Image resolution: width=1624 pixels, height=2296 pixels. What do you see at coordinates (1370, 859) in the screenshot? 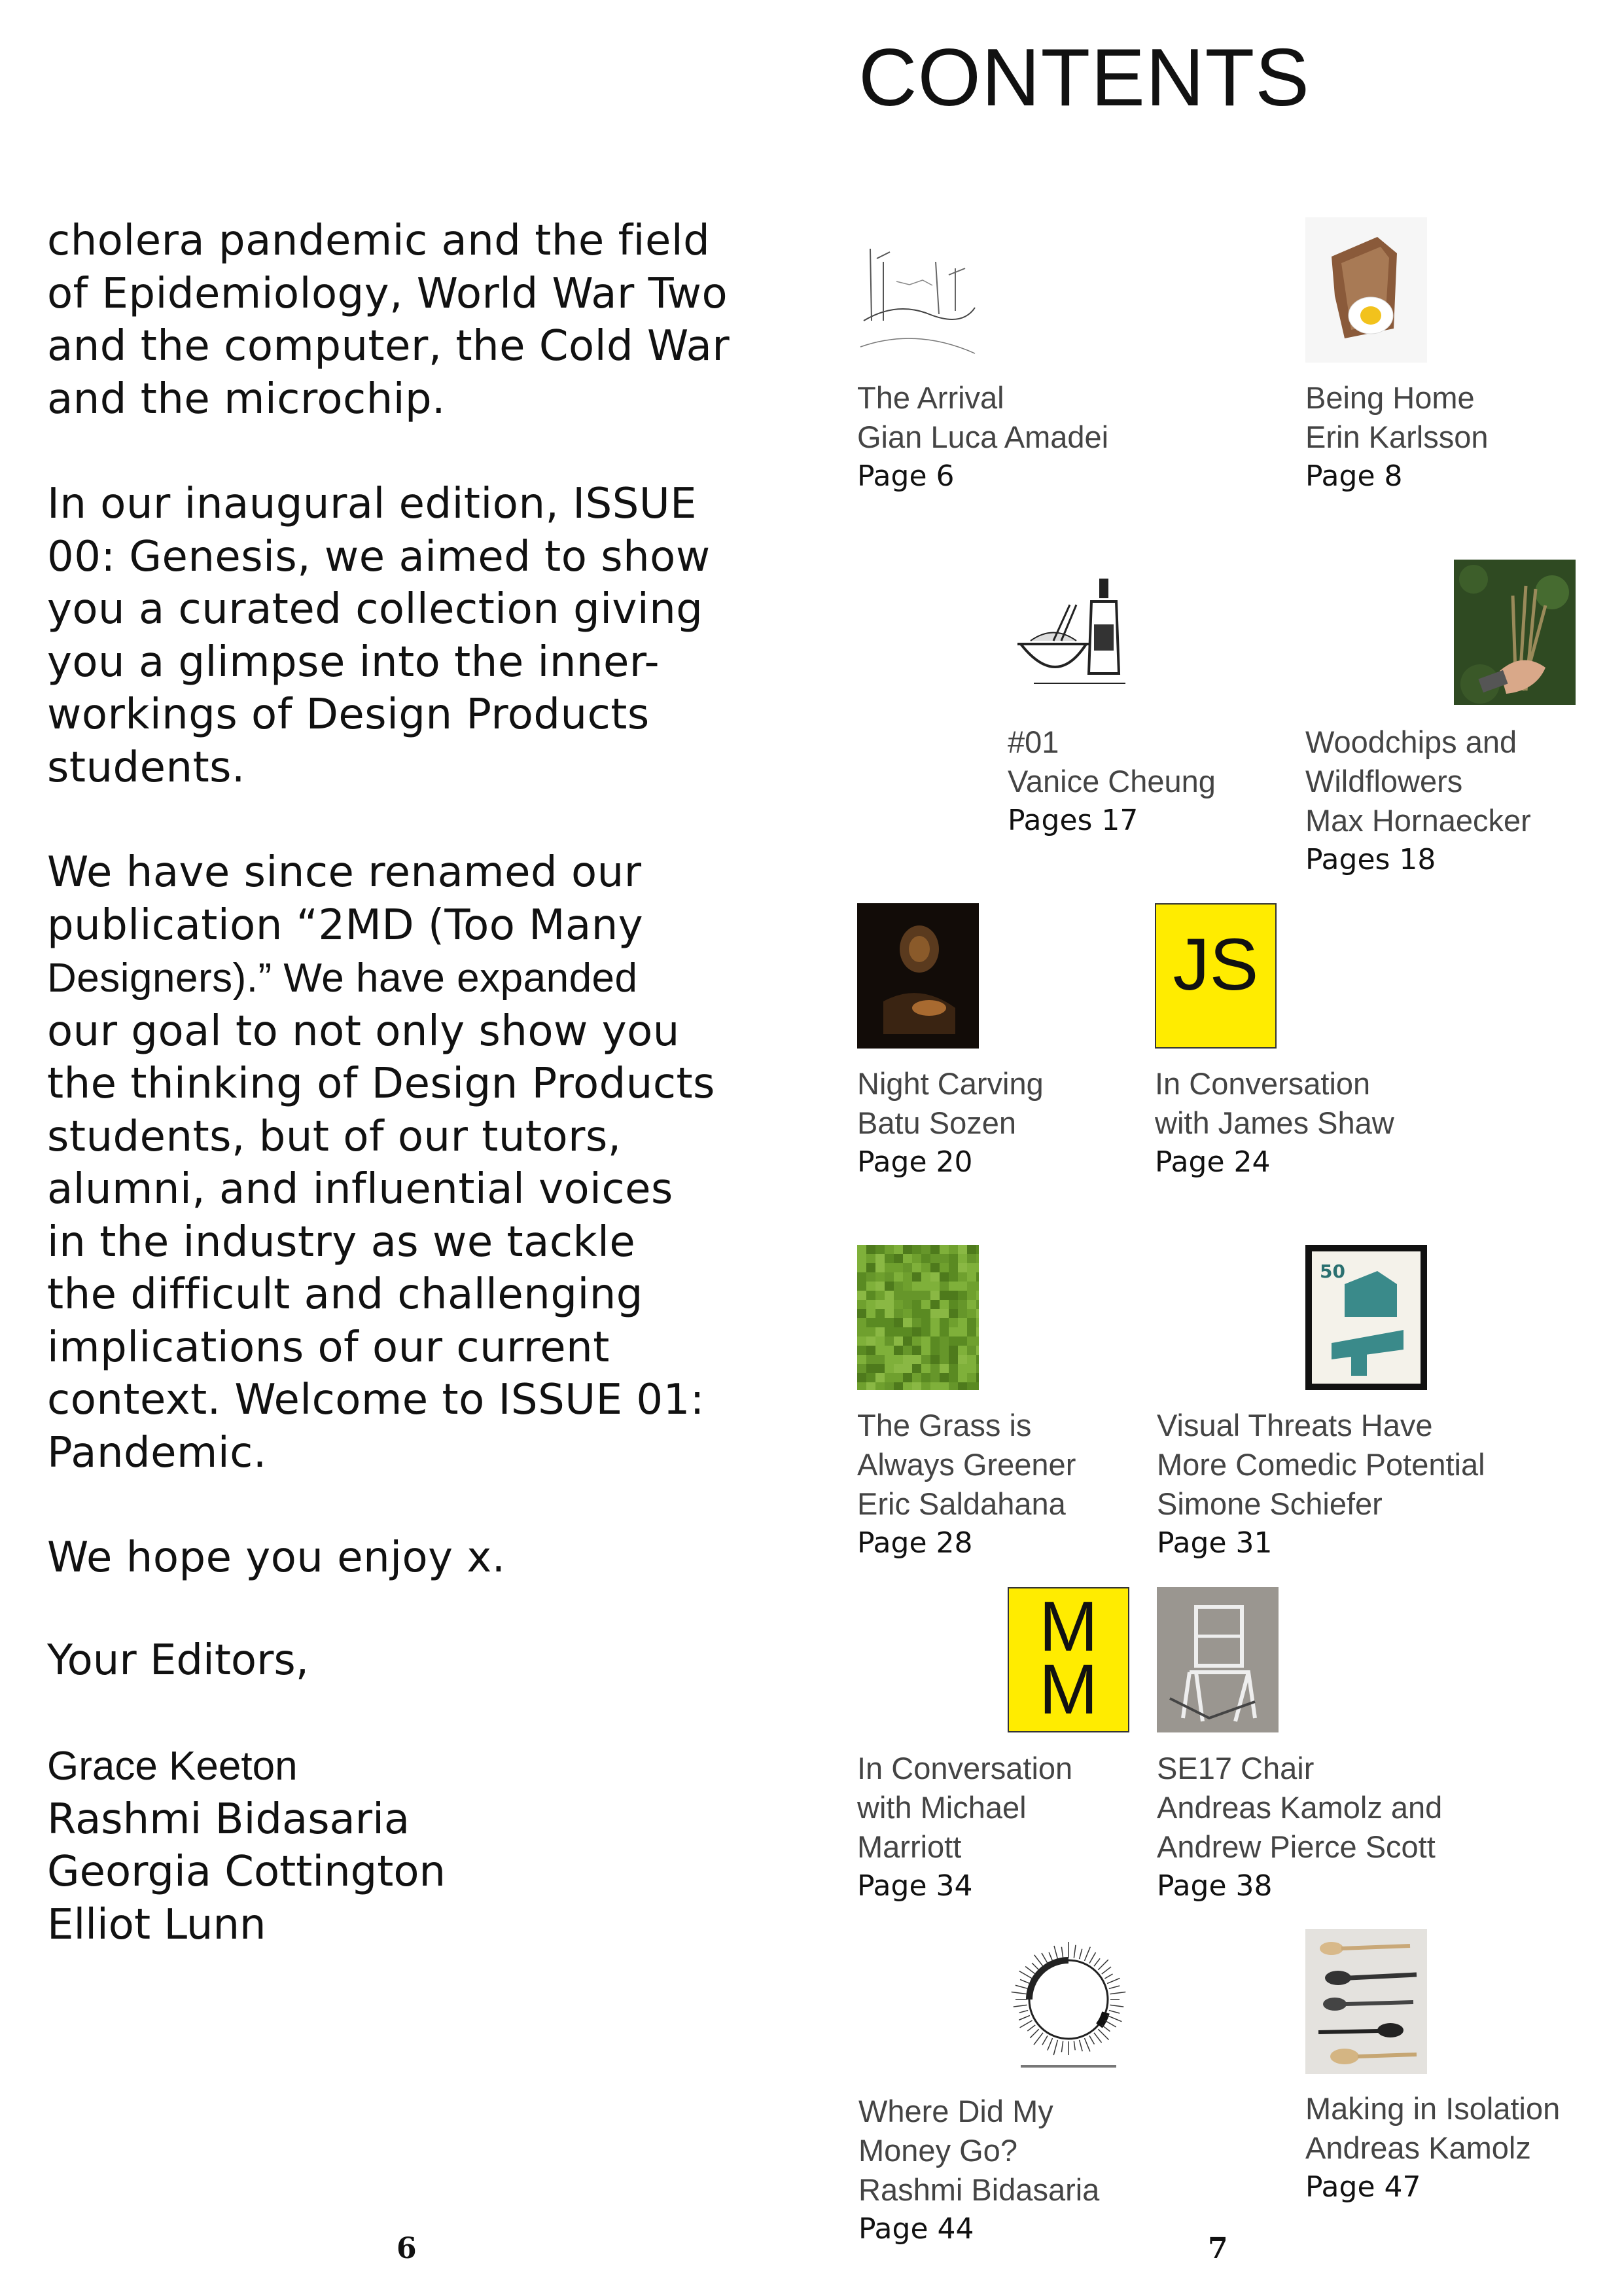
I see `entry-page: Pages 18` at bounding box center [1370, 859].